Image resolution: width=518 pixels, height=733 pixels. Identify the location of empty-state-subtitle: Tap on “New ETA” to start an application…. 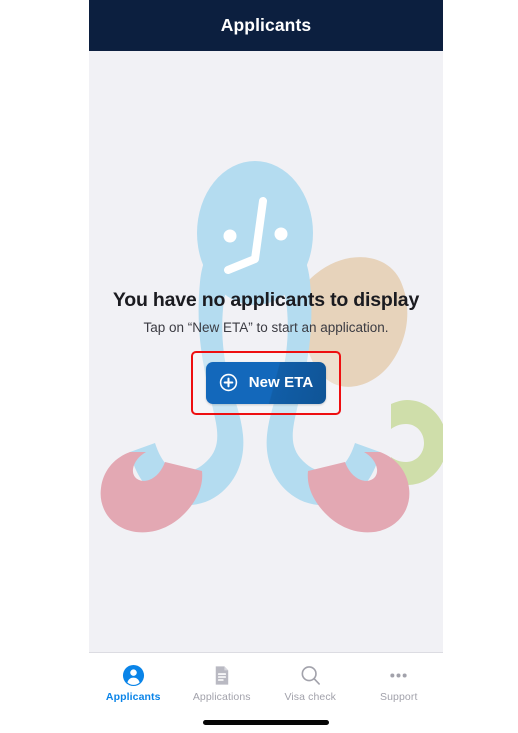
(266, 327).